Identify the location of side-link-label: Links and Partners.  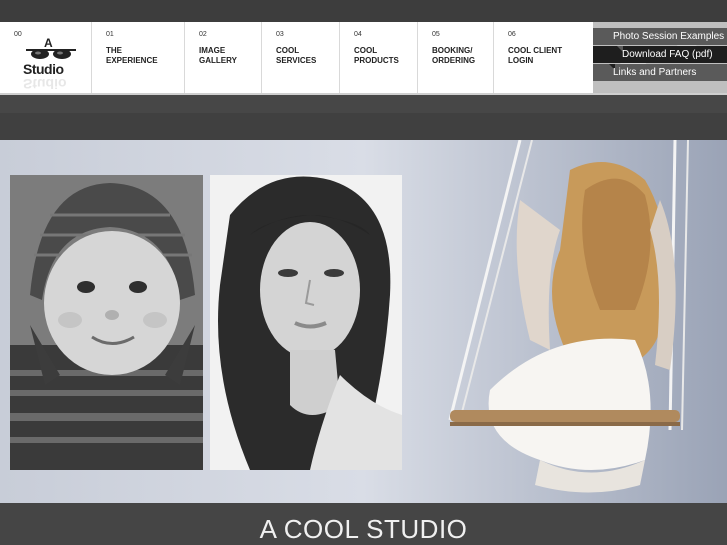
(655, 72).